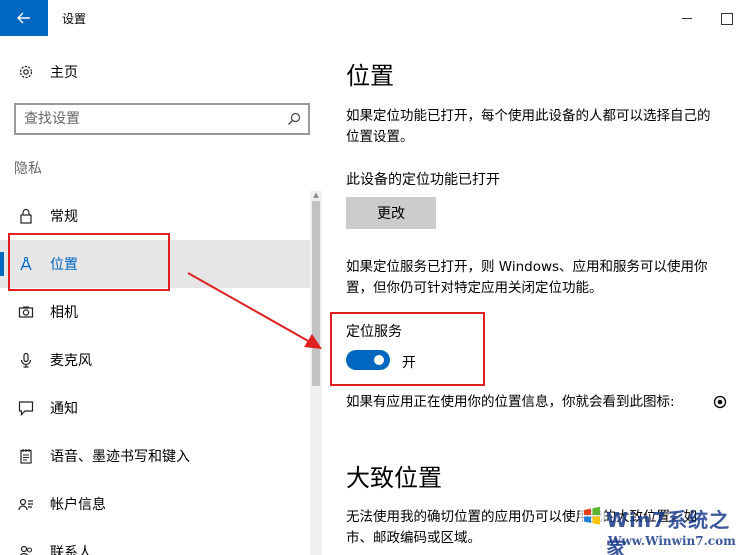  Describe the element at coordinates (89, 262) in the screenshot. I see `highlight-box-location-item` at that location.